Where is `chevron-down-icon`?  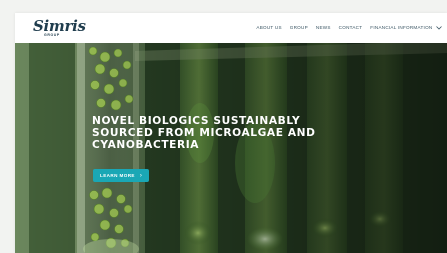
chevron-down-icon is located at coordinates (439, 27).